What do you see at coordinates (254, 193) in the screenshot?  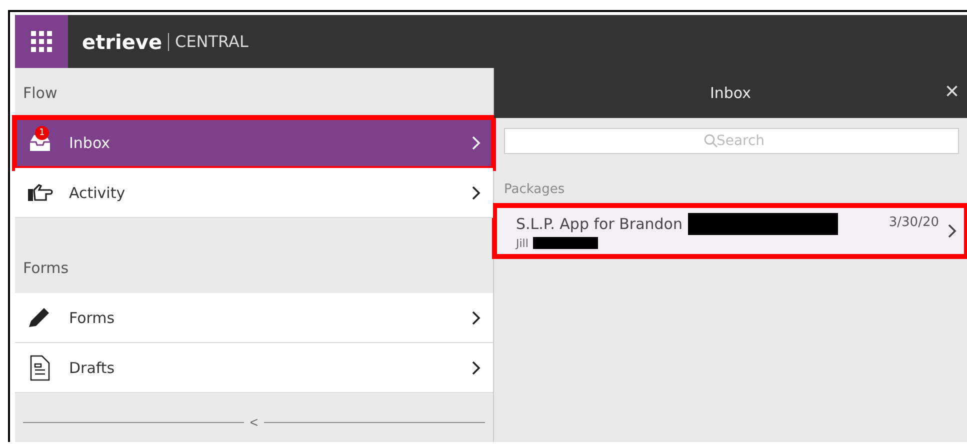 I see `sidebar-item: Activity` at bounding box center [254, 193].